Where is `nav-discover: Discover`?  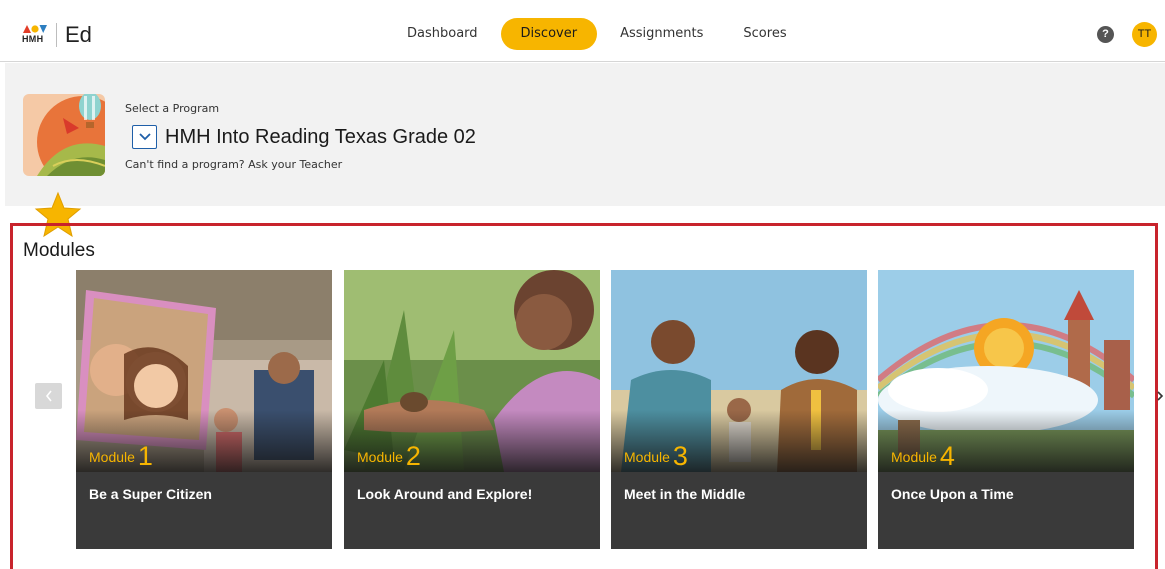 nav-discover: Discover is located at coordinates (549, 34).